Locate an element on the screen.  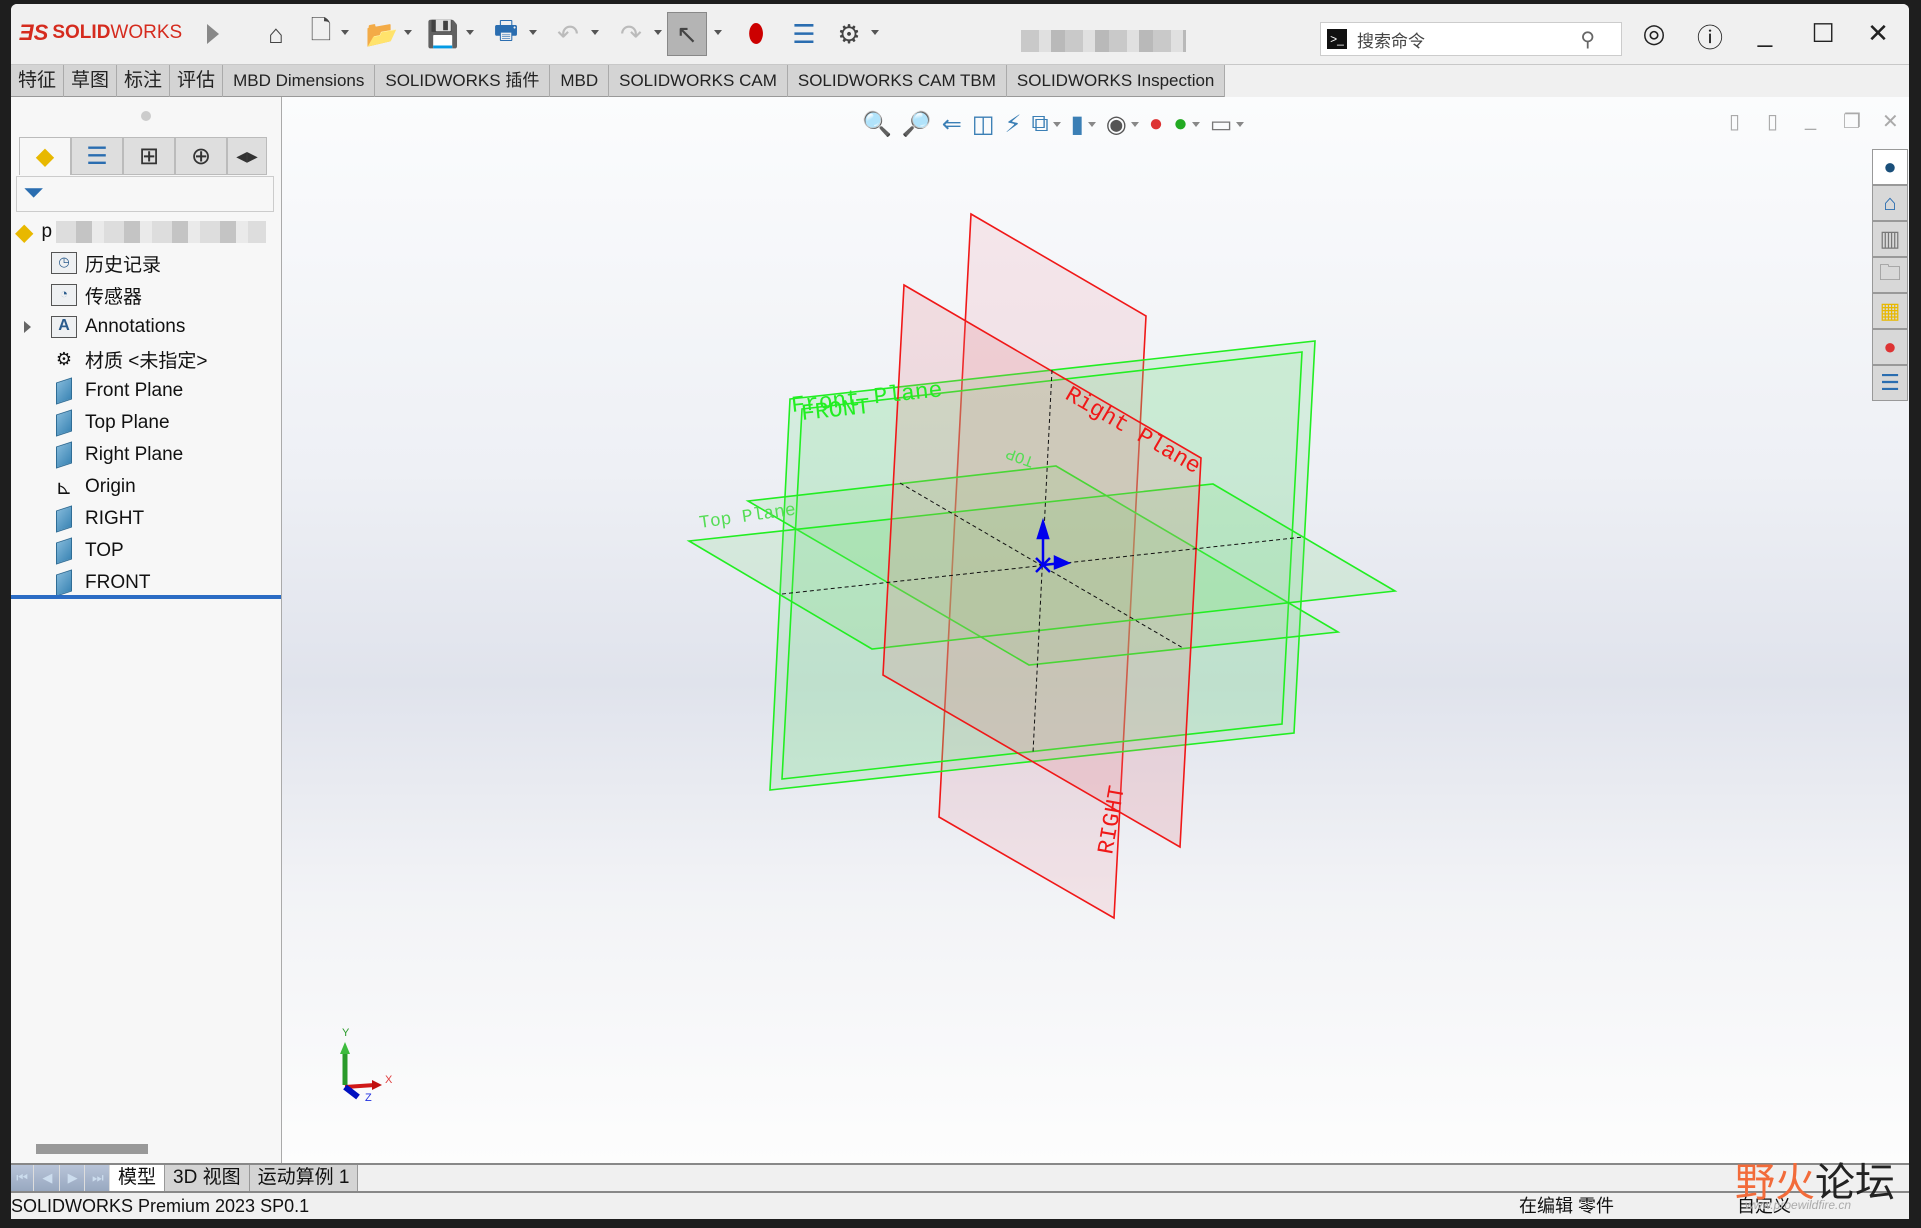
dynamic-annotation-views-icon: ⚡ is located at coordinates (1013, 124).